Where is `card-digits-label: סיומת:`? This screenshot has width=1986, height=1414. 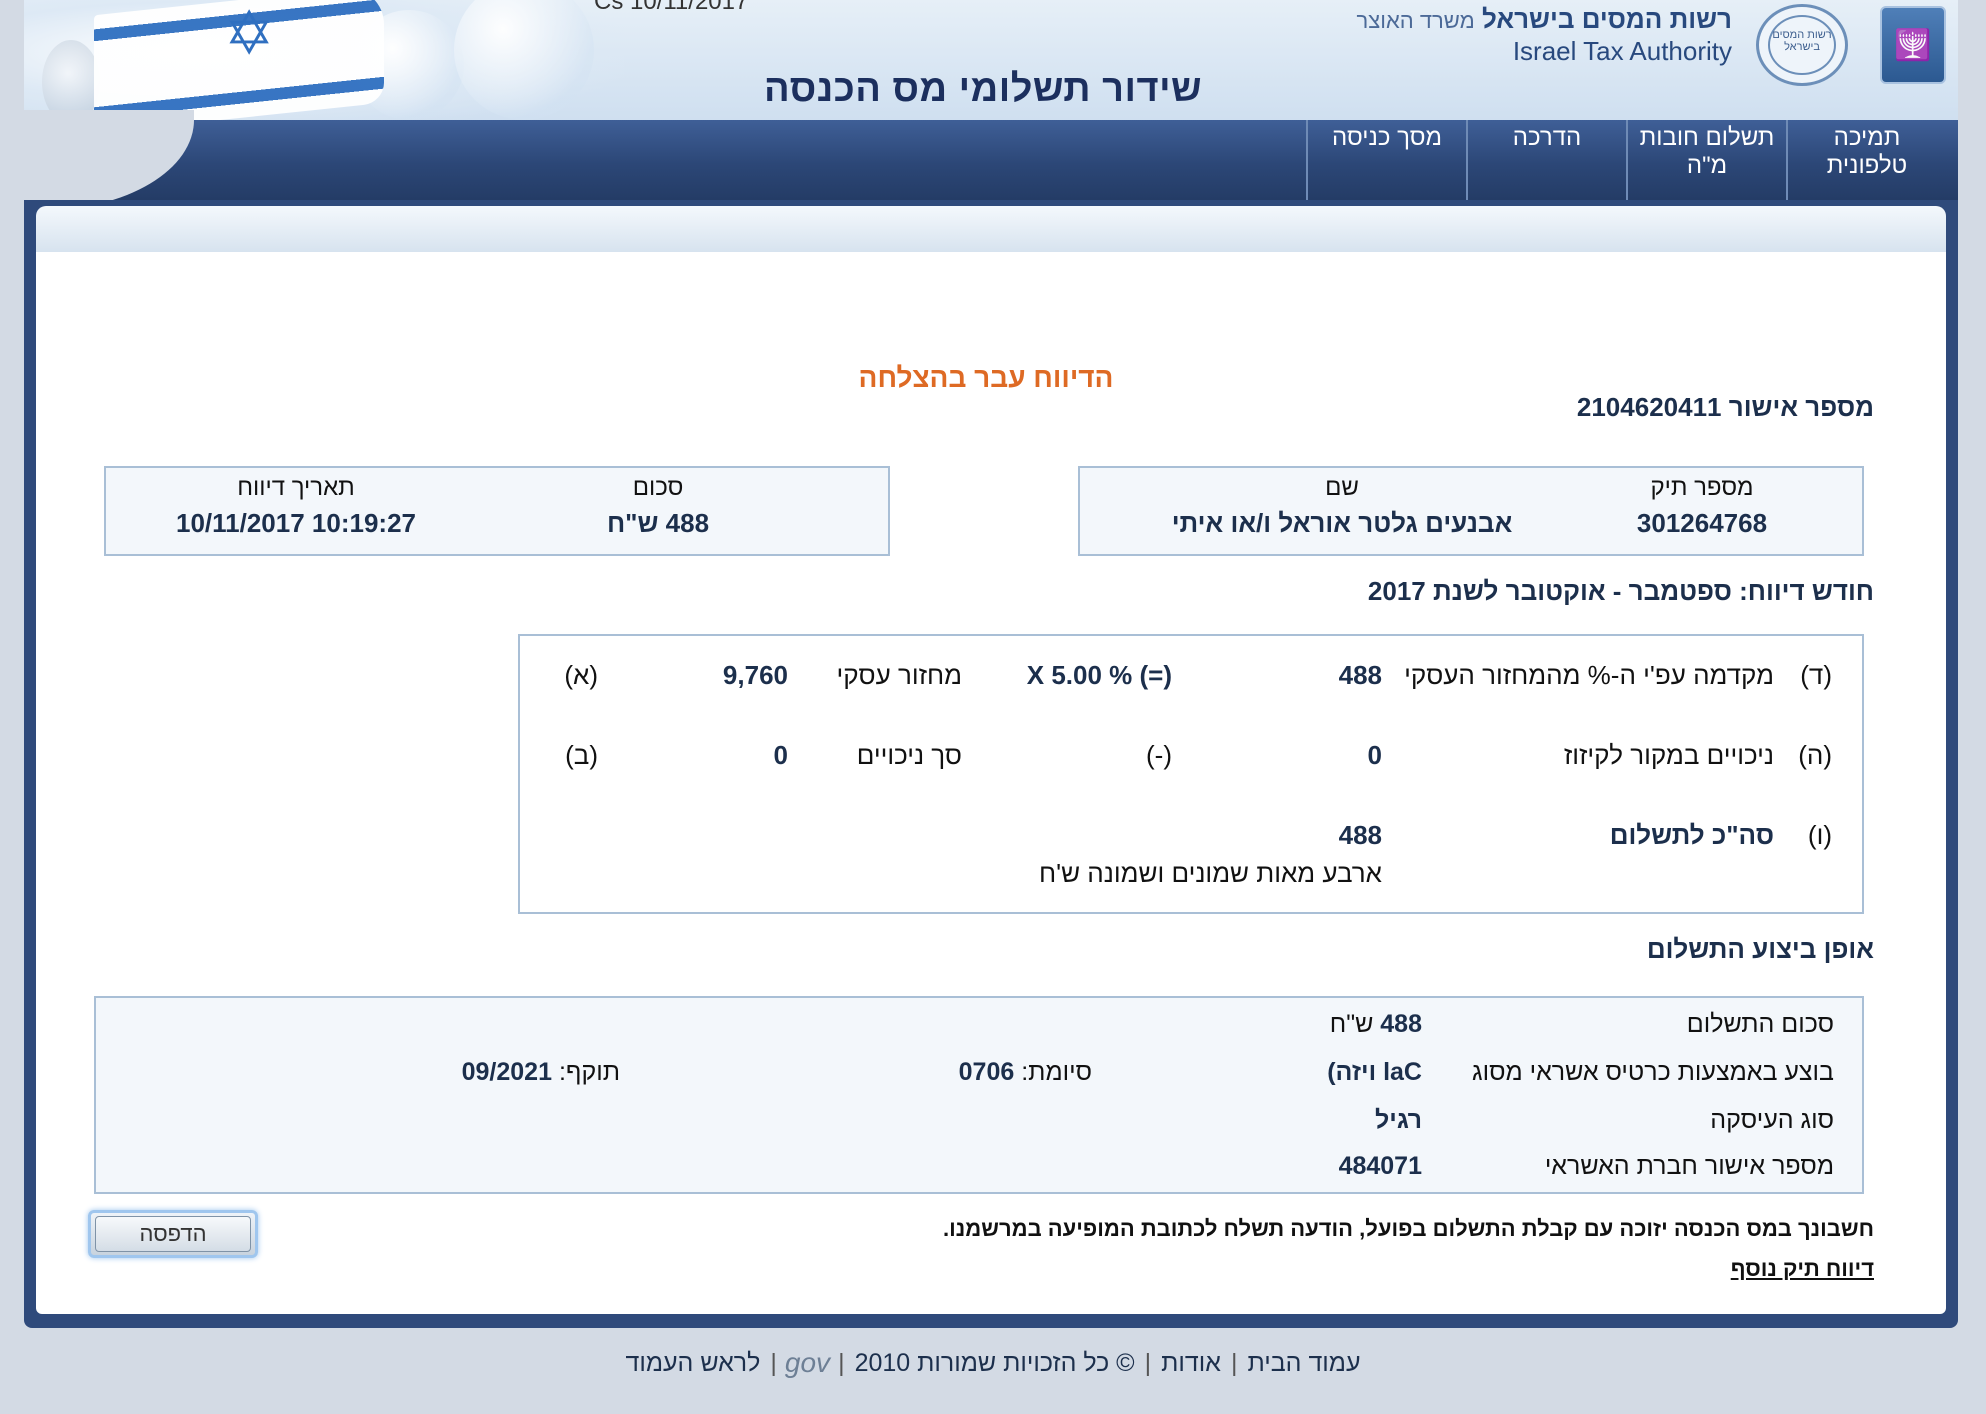 card-digits-label: סיומת: is located at coordinates (1056, 1072).